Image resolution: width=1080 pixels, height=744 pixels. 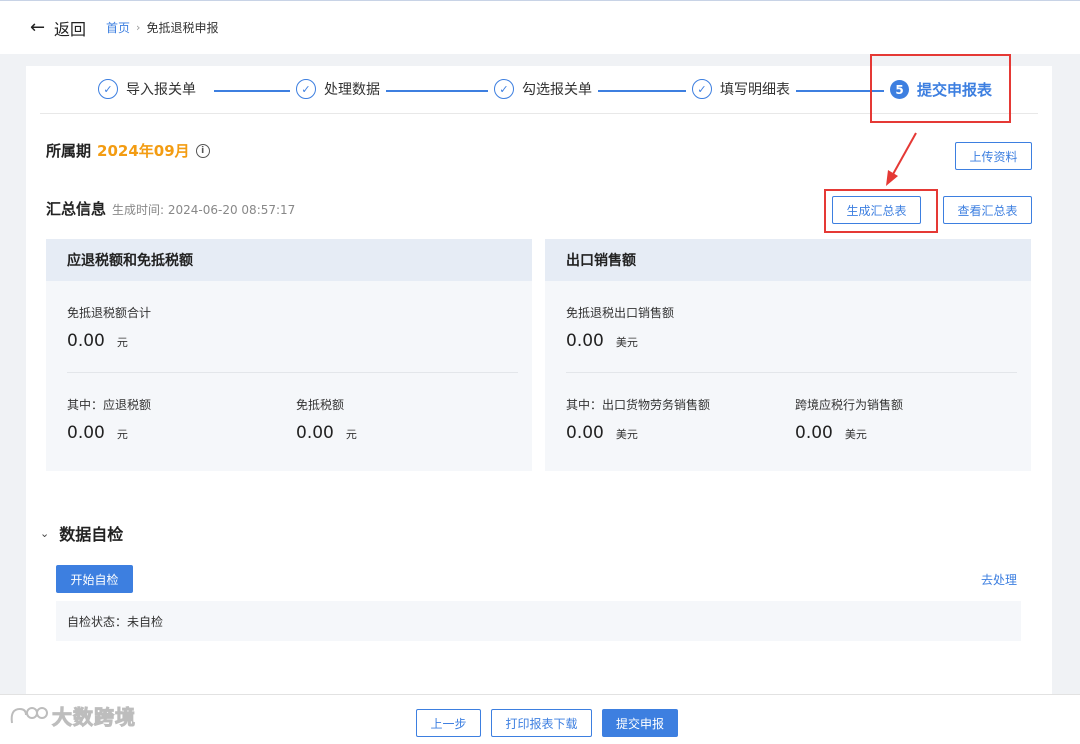 I want to click on watermark: 大数跨境, so click(x=72, y=715).